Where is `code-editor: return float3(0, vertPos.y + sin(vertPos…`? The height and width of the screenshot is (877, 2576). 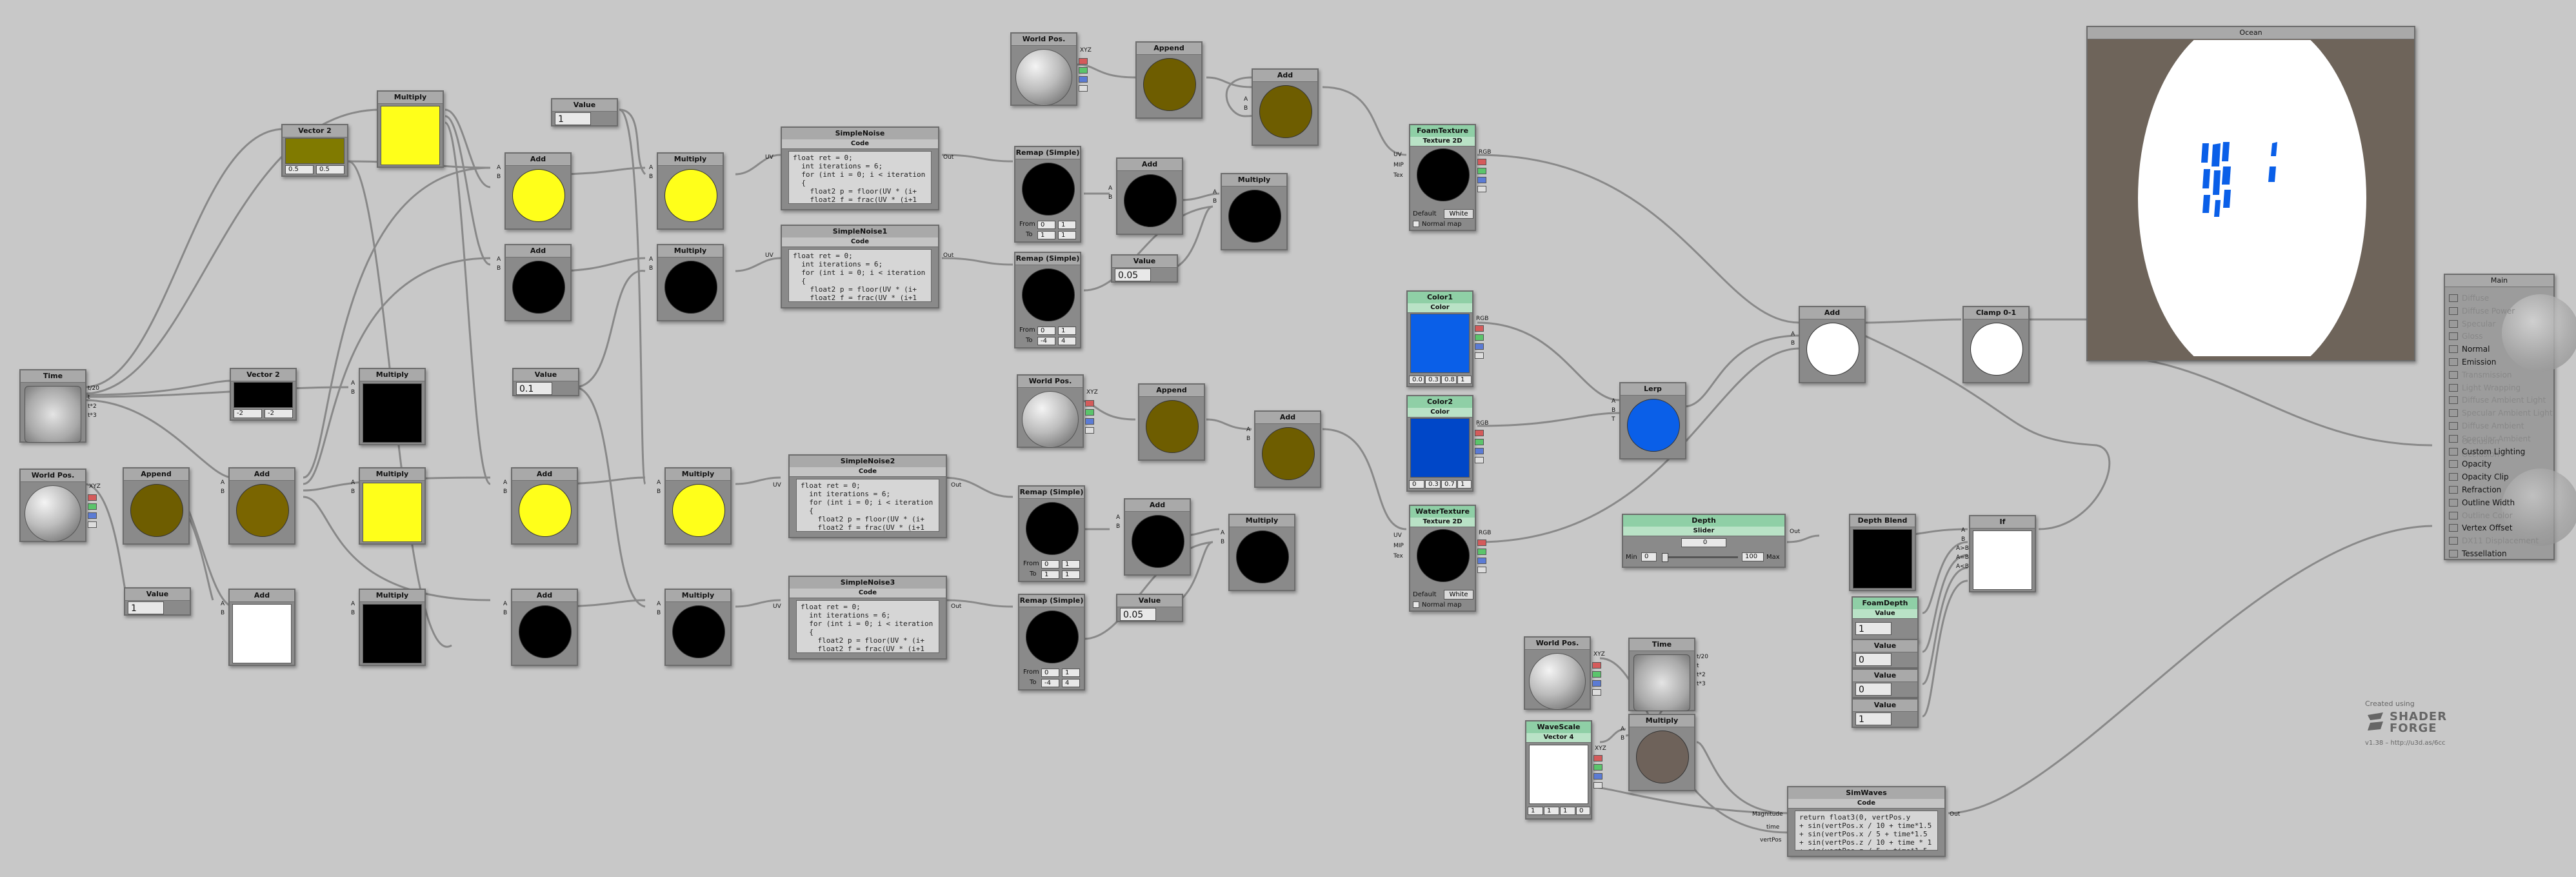 code-editor: return float3(0, vertPos.y + sin(vertPos… is located at coordinates (1866, 831).